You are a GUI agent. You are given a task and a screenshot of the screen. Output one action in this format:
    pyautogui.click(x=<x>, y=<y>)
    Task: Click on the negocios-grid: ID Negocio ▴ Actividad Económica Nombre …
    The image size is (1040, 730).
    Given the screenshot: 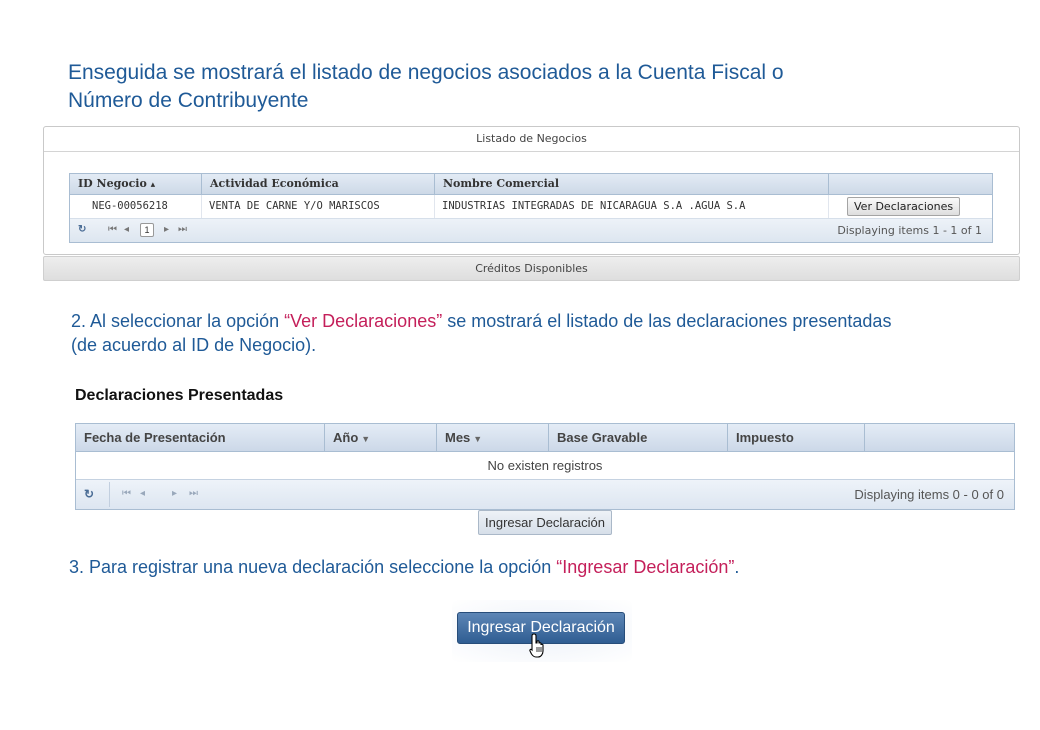 What is the action you would take?
    pyautogui.click(x=531, y=208)
    